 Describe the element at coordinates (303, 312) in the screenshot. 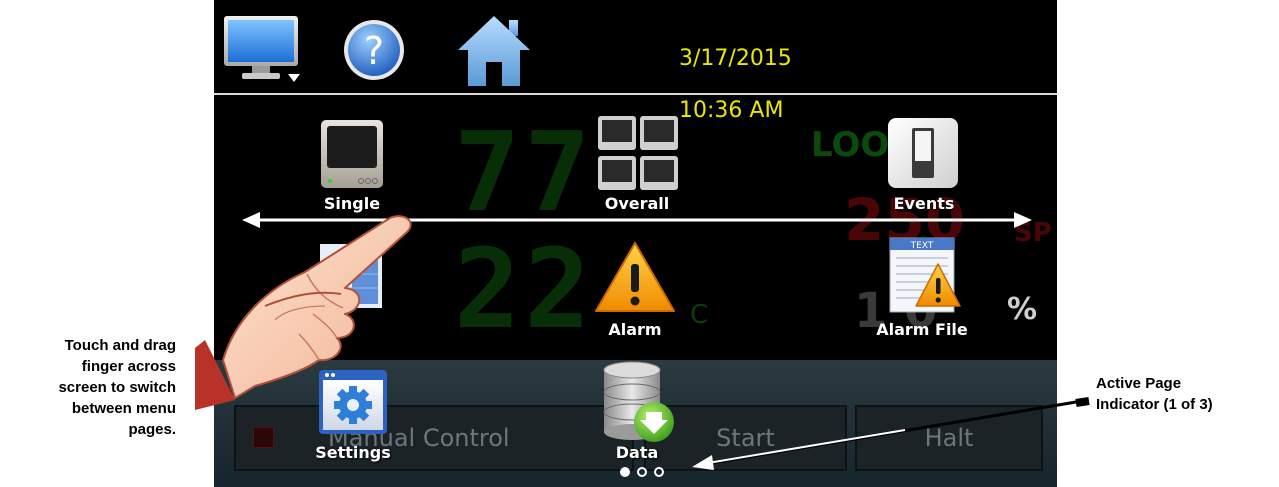

I see `pointing-finger-icon` at that location.